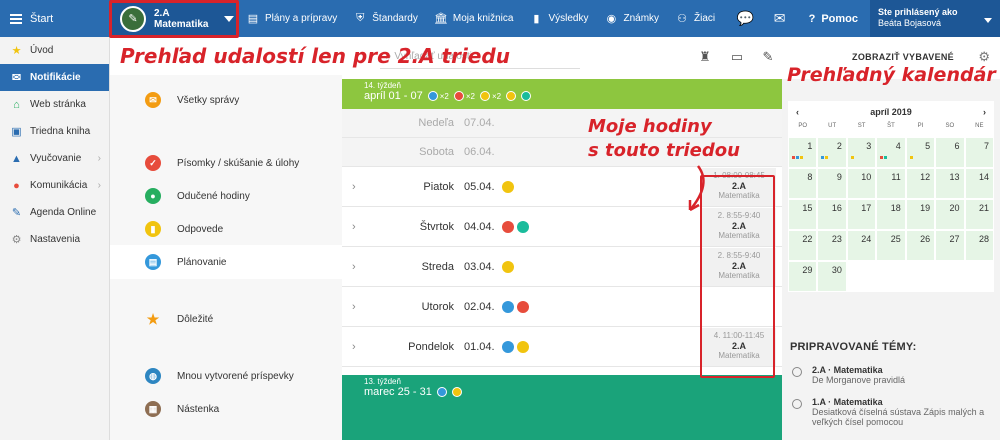 The image size is (1000, 440). What do you see at coordinates (705, 57) in the screenshot?
I see `robot-icon: ♜` at bounding box center [705, 57].